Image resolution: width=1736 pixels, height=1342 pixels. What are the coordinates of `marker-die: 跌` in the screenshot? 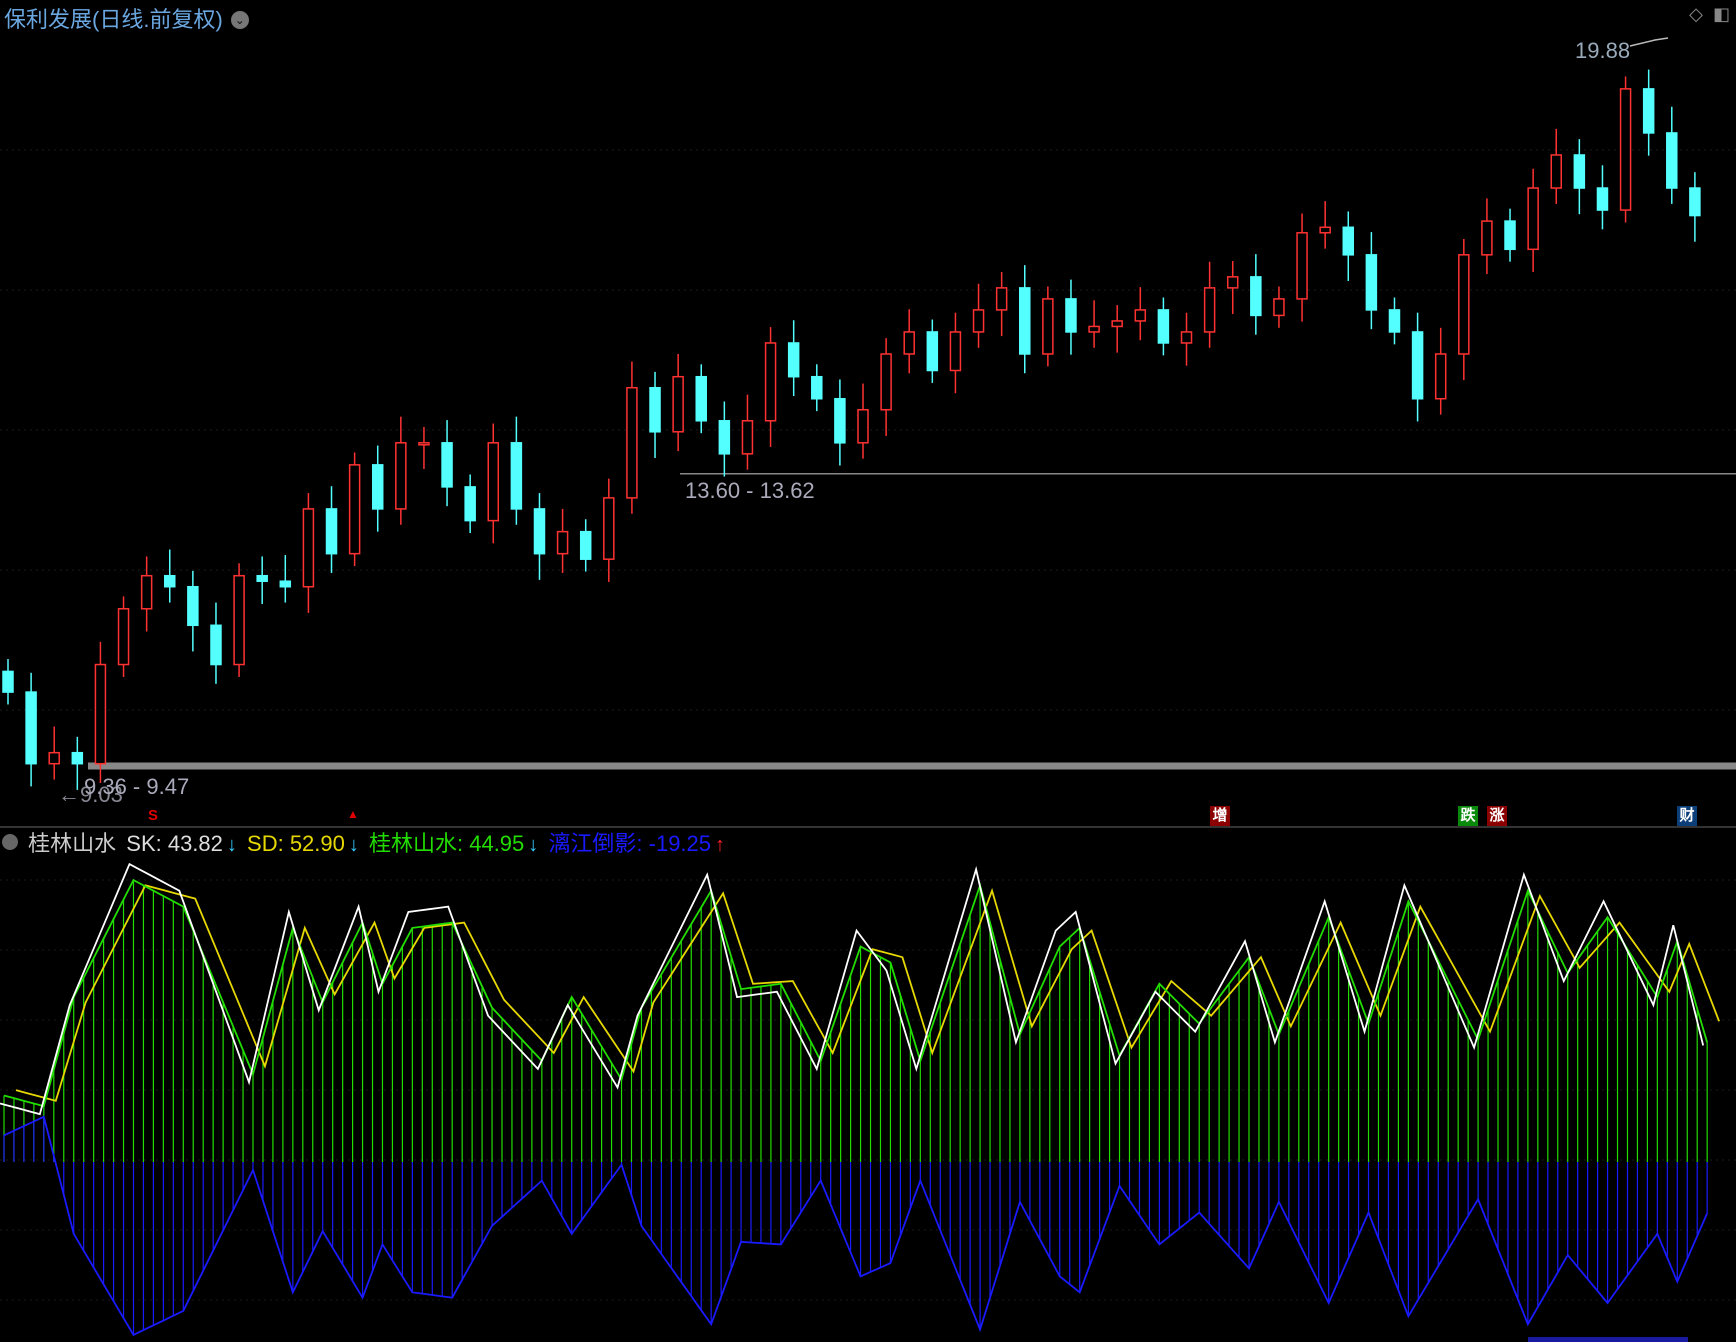 It's located at (1468, 816).